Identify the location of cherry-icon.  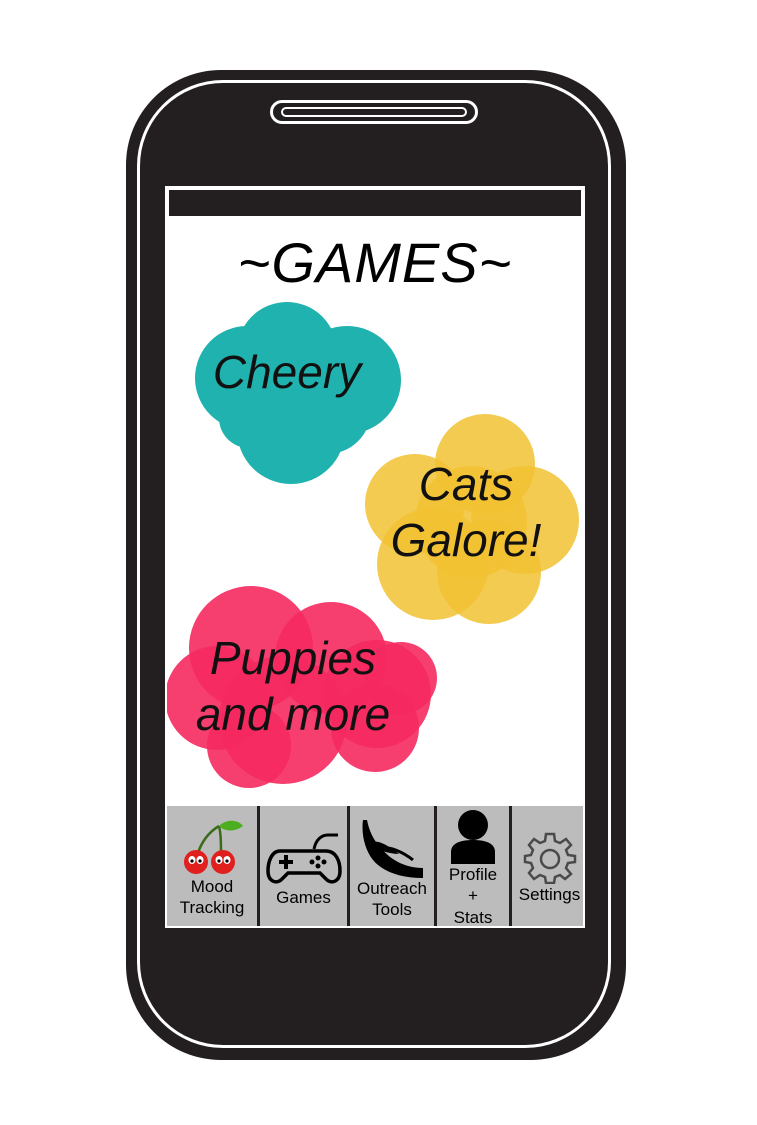
(213, 847).